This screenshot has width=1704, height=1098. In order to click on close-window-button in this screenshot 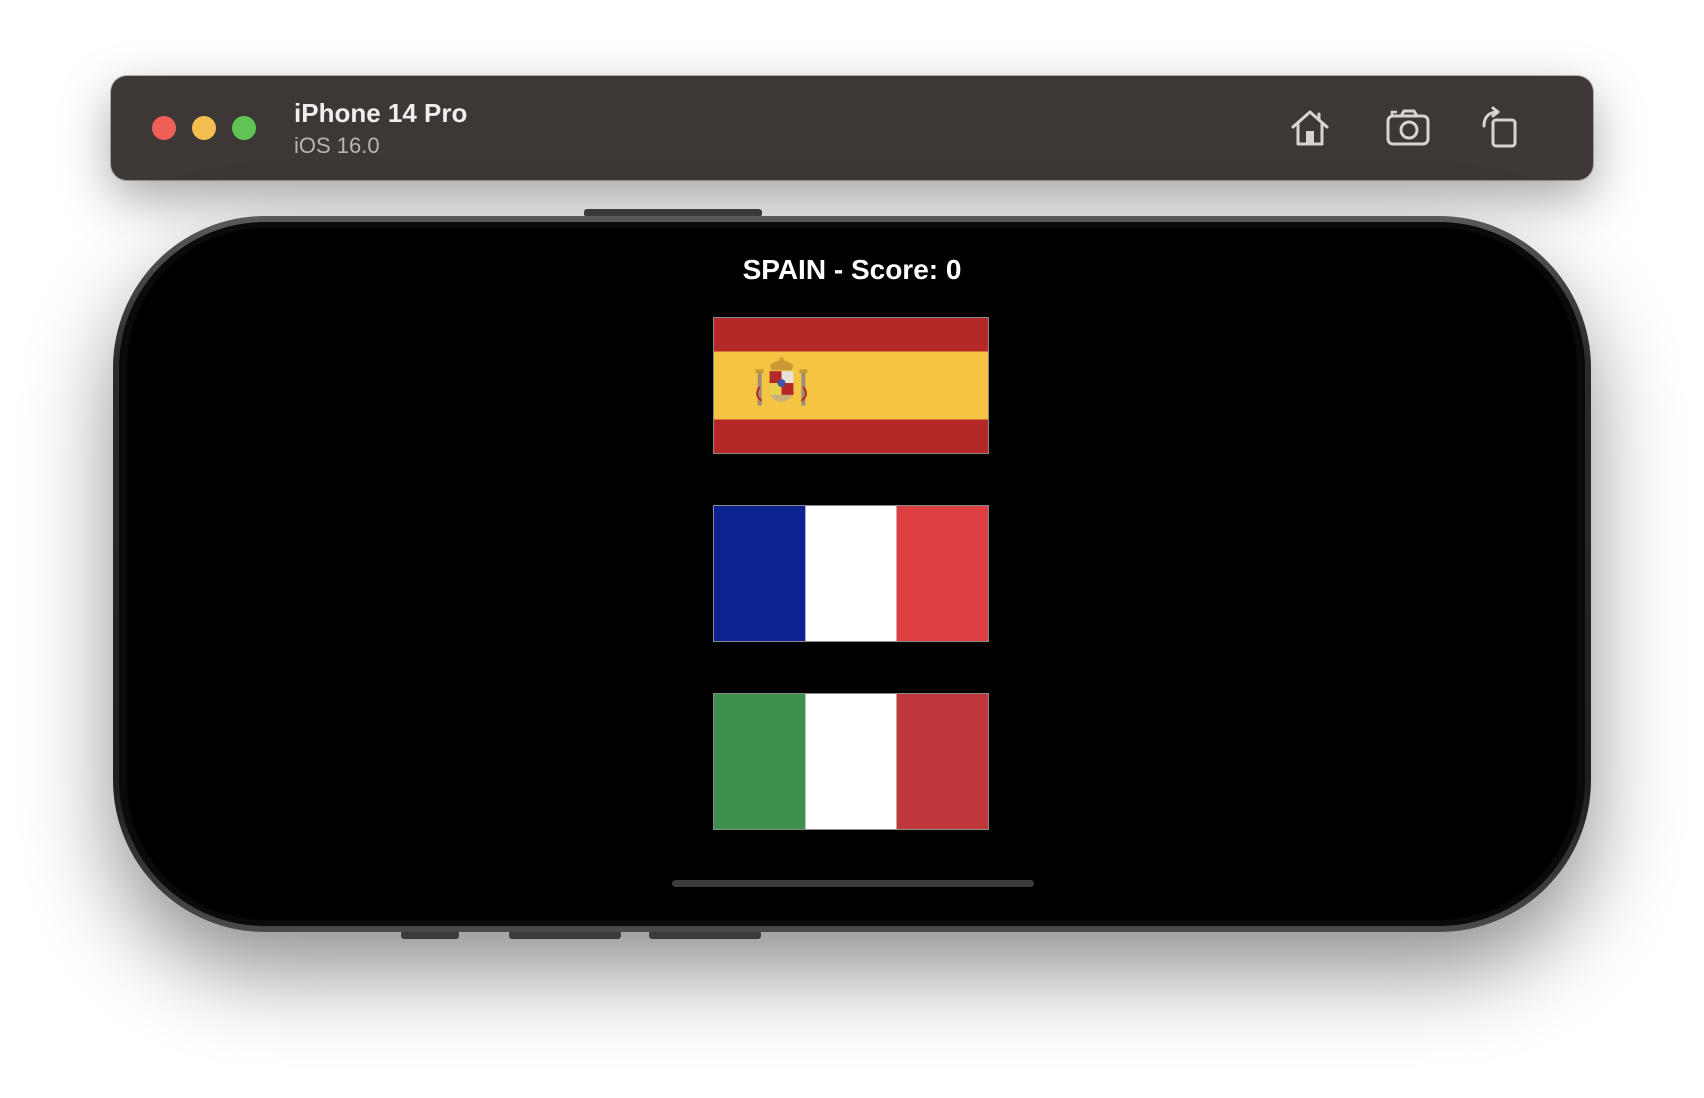, I will do `click(164, 128)`.